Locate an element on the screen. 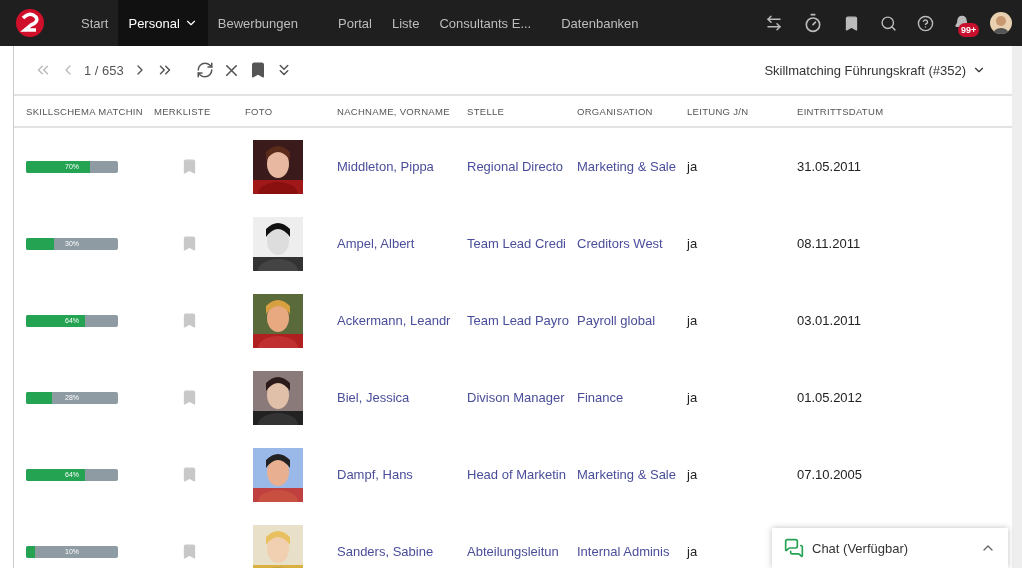  column-header: SKILLSCHEMA MATCHIN is located at coordinates (90, 111).